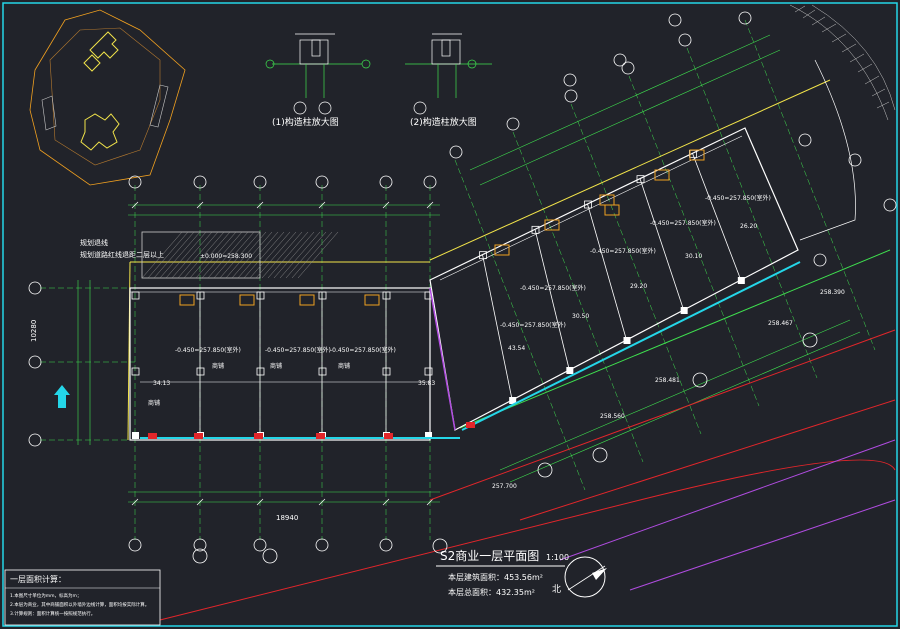  Describe the element at coordinates (491, 592) in the screenshot. I see `total-area: 本层总面积：432.35m²` at that location.